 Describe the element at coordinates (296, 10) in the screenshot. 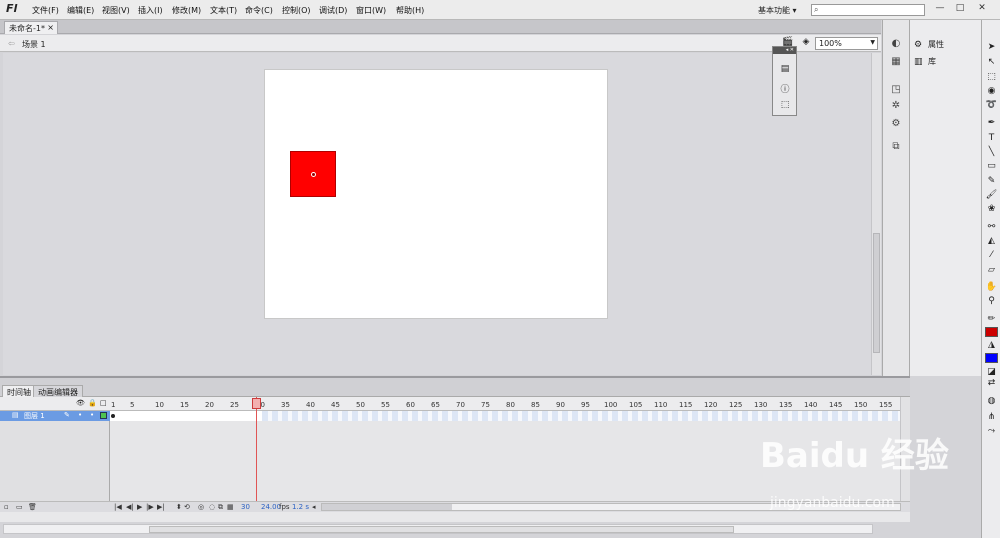

I see `menu-control: 控制(O)` at that location.